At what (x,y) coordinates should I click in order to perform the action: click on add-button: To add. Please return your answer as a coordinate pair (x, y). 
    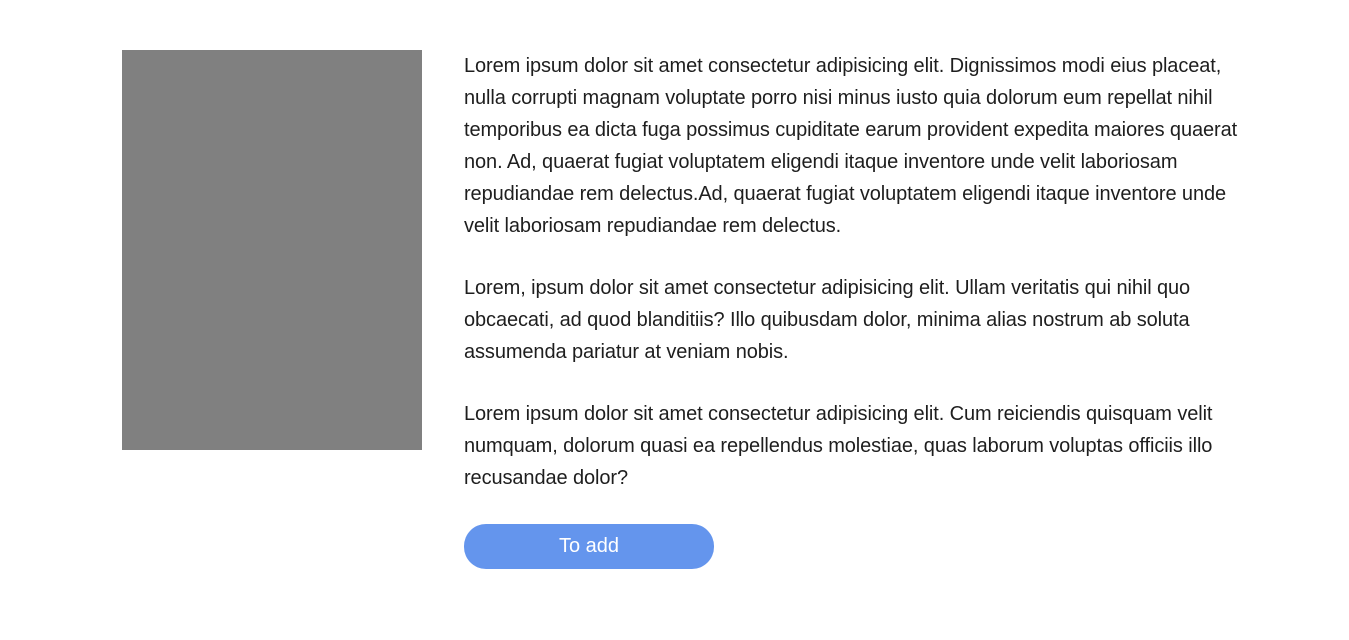
    Looking at the image, I should click on (589, 546).